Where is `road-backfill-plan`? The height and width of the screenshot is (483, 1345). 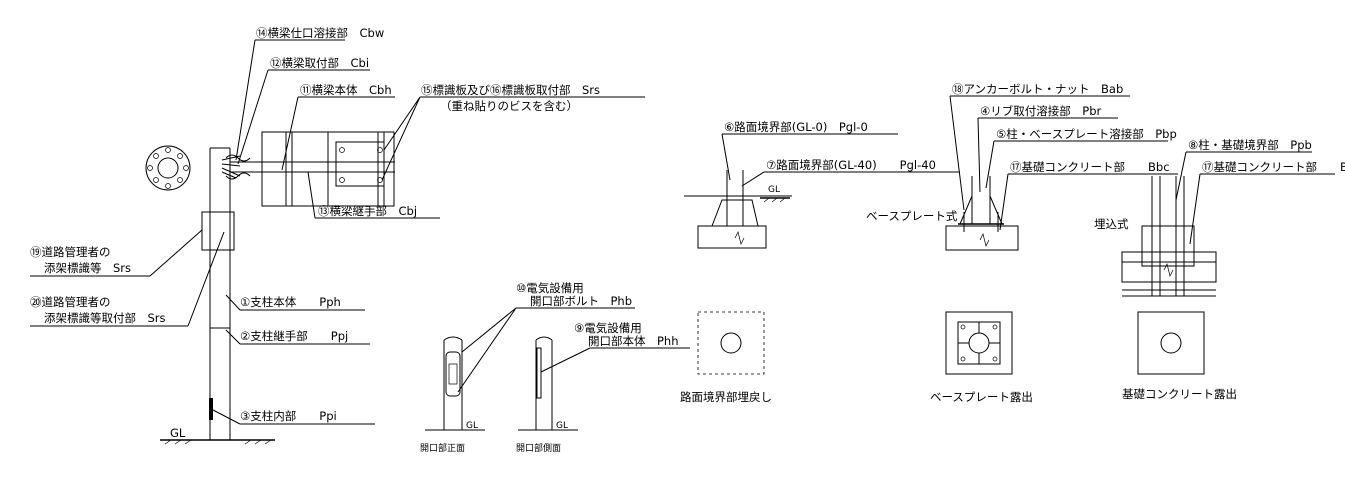 road-backfill-plan is located at coordinates (731, 343).